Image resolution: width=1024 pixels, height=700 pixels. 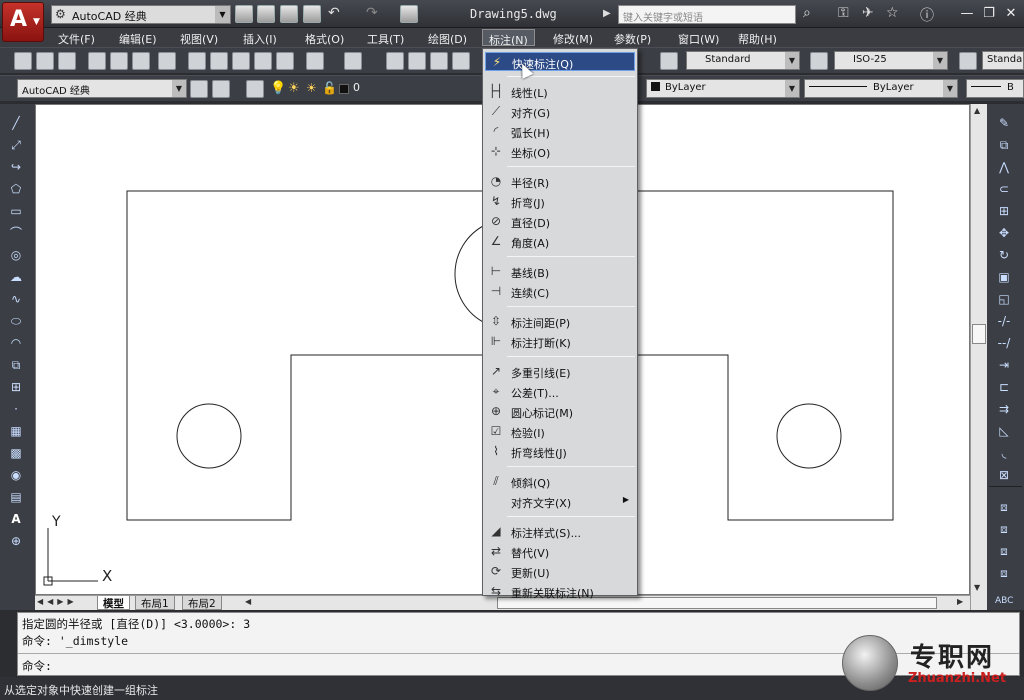 I want to click on satellite-icon: ✈, so click(x=868, y=13).